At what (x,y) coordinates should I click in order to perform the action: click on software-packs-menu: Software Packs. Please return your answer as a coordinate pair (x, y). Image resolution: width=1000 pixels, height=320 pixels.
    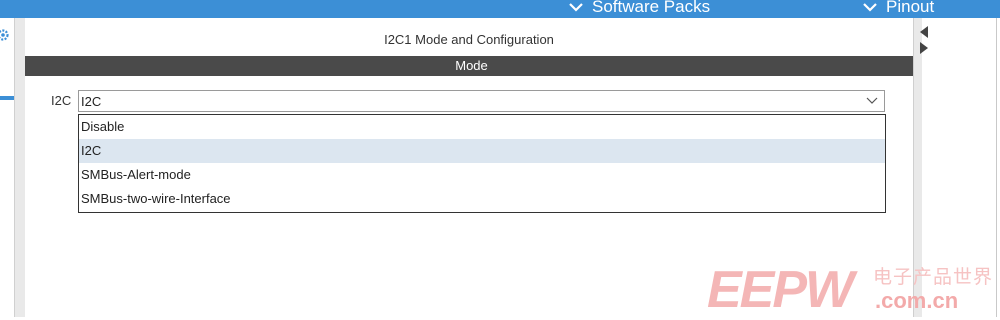
    Looking at the image, I should click on (639, 8).